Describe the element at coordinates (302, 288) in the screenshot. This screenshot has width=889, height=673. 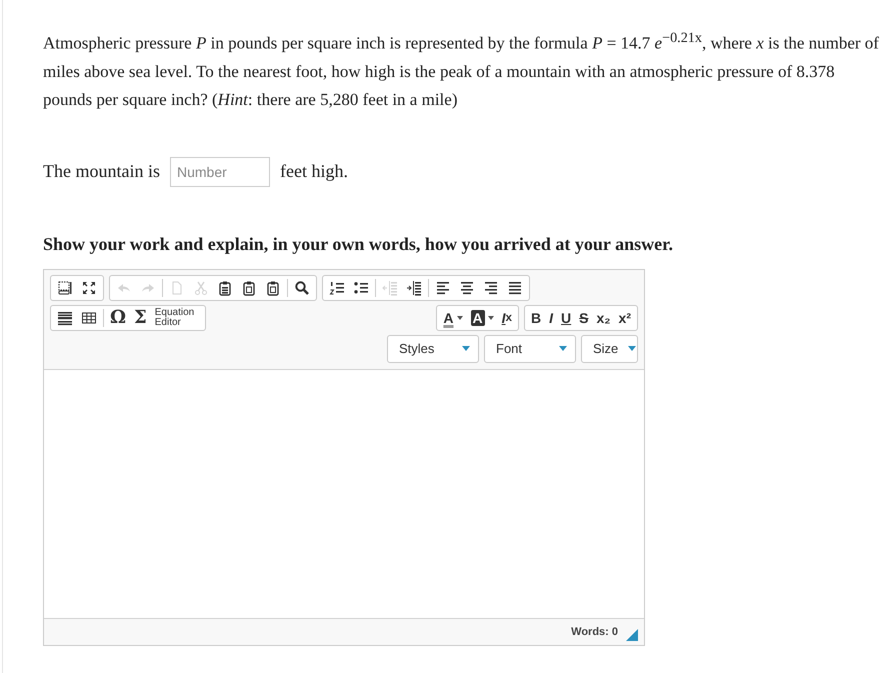
I see `search-icon` at that location.